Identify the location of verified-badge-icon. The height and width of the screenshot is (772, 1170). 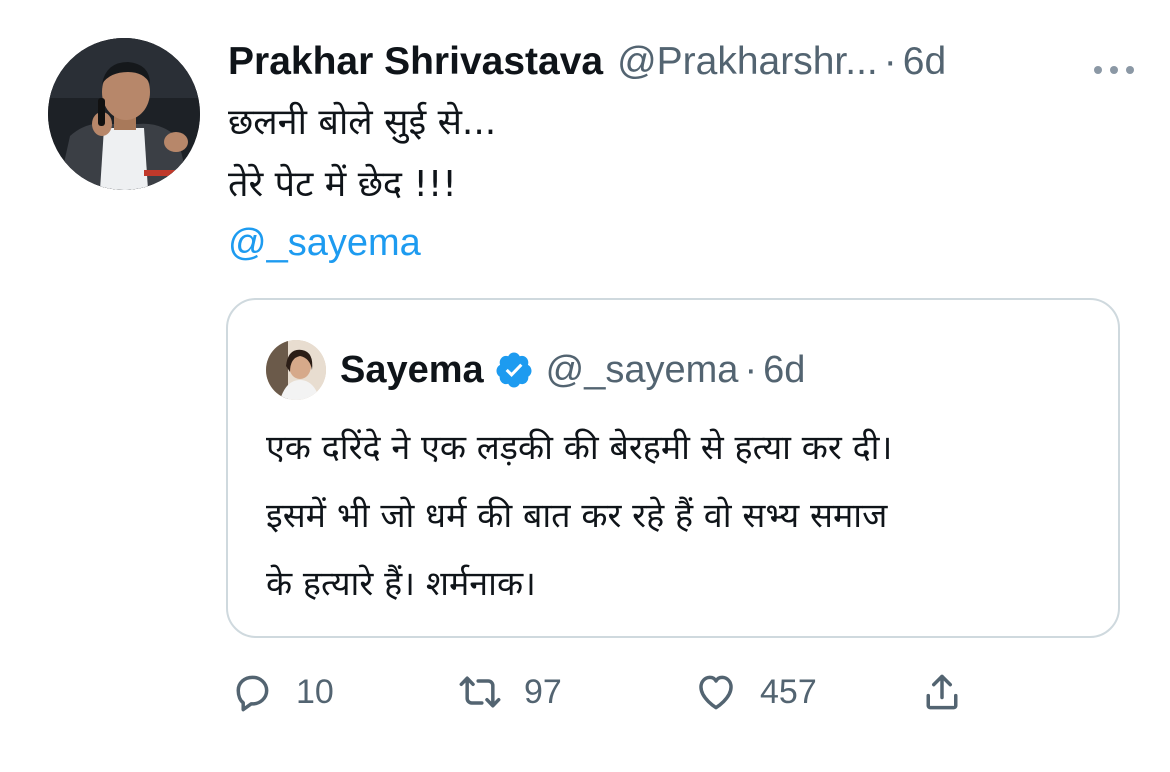
(514, 370).